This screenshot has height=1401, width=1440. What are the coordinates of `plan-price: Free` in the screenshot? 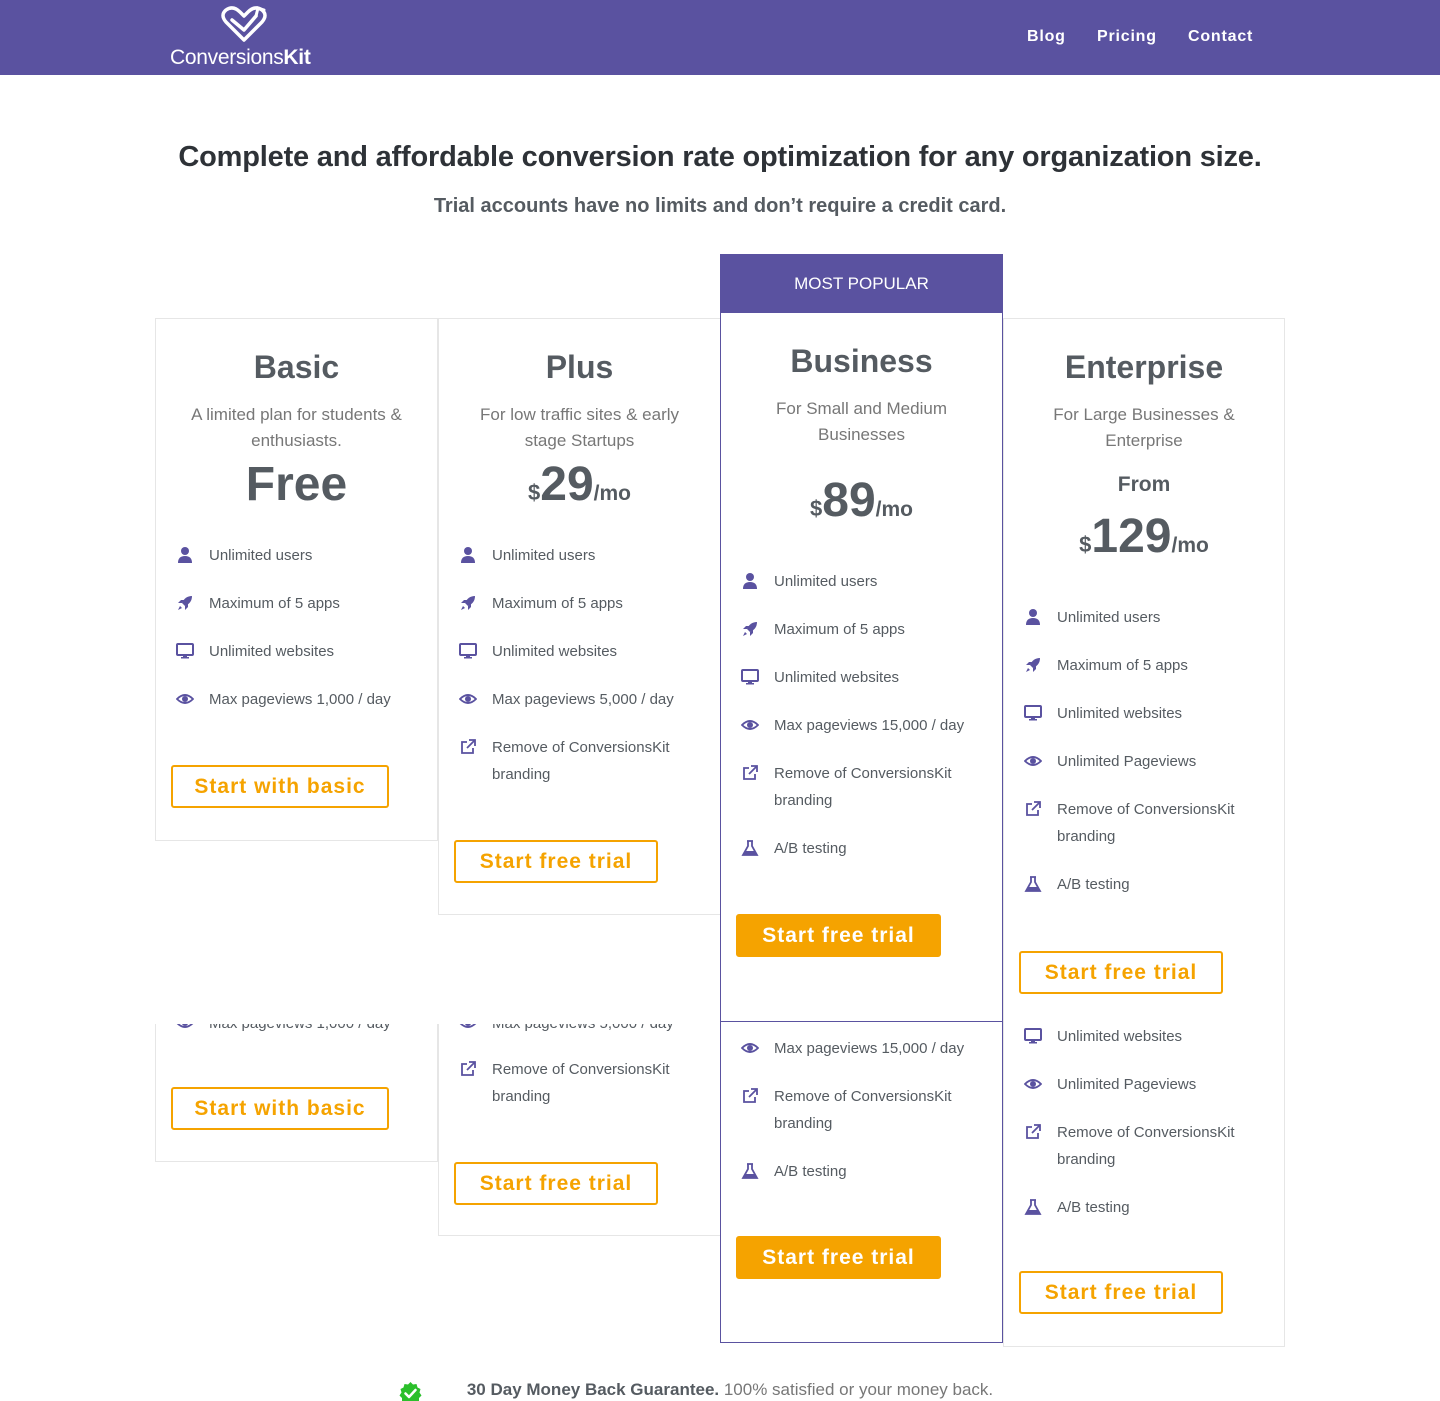 It's located at (296, 484).